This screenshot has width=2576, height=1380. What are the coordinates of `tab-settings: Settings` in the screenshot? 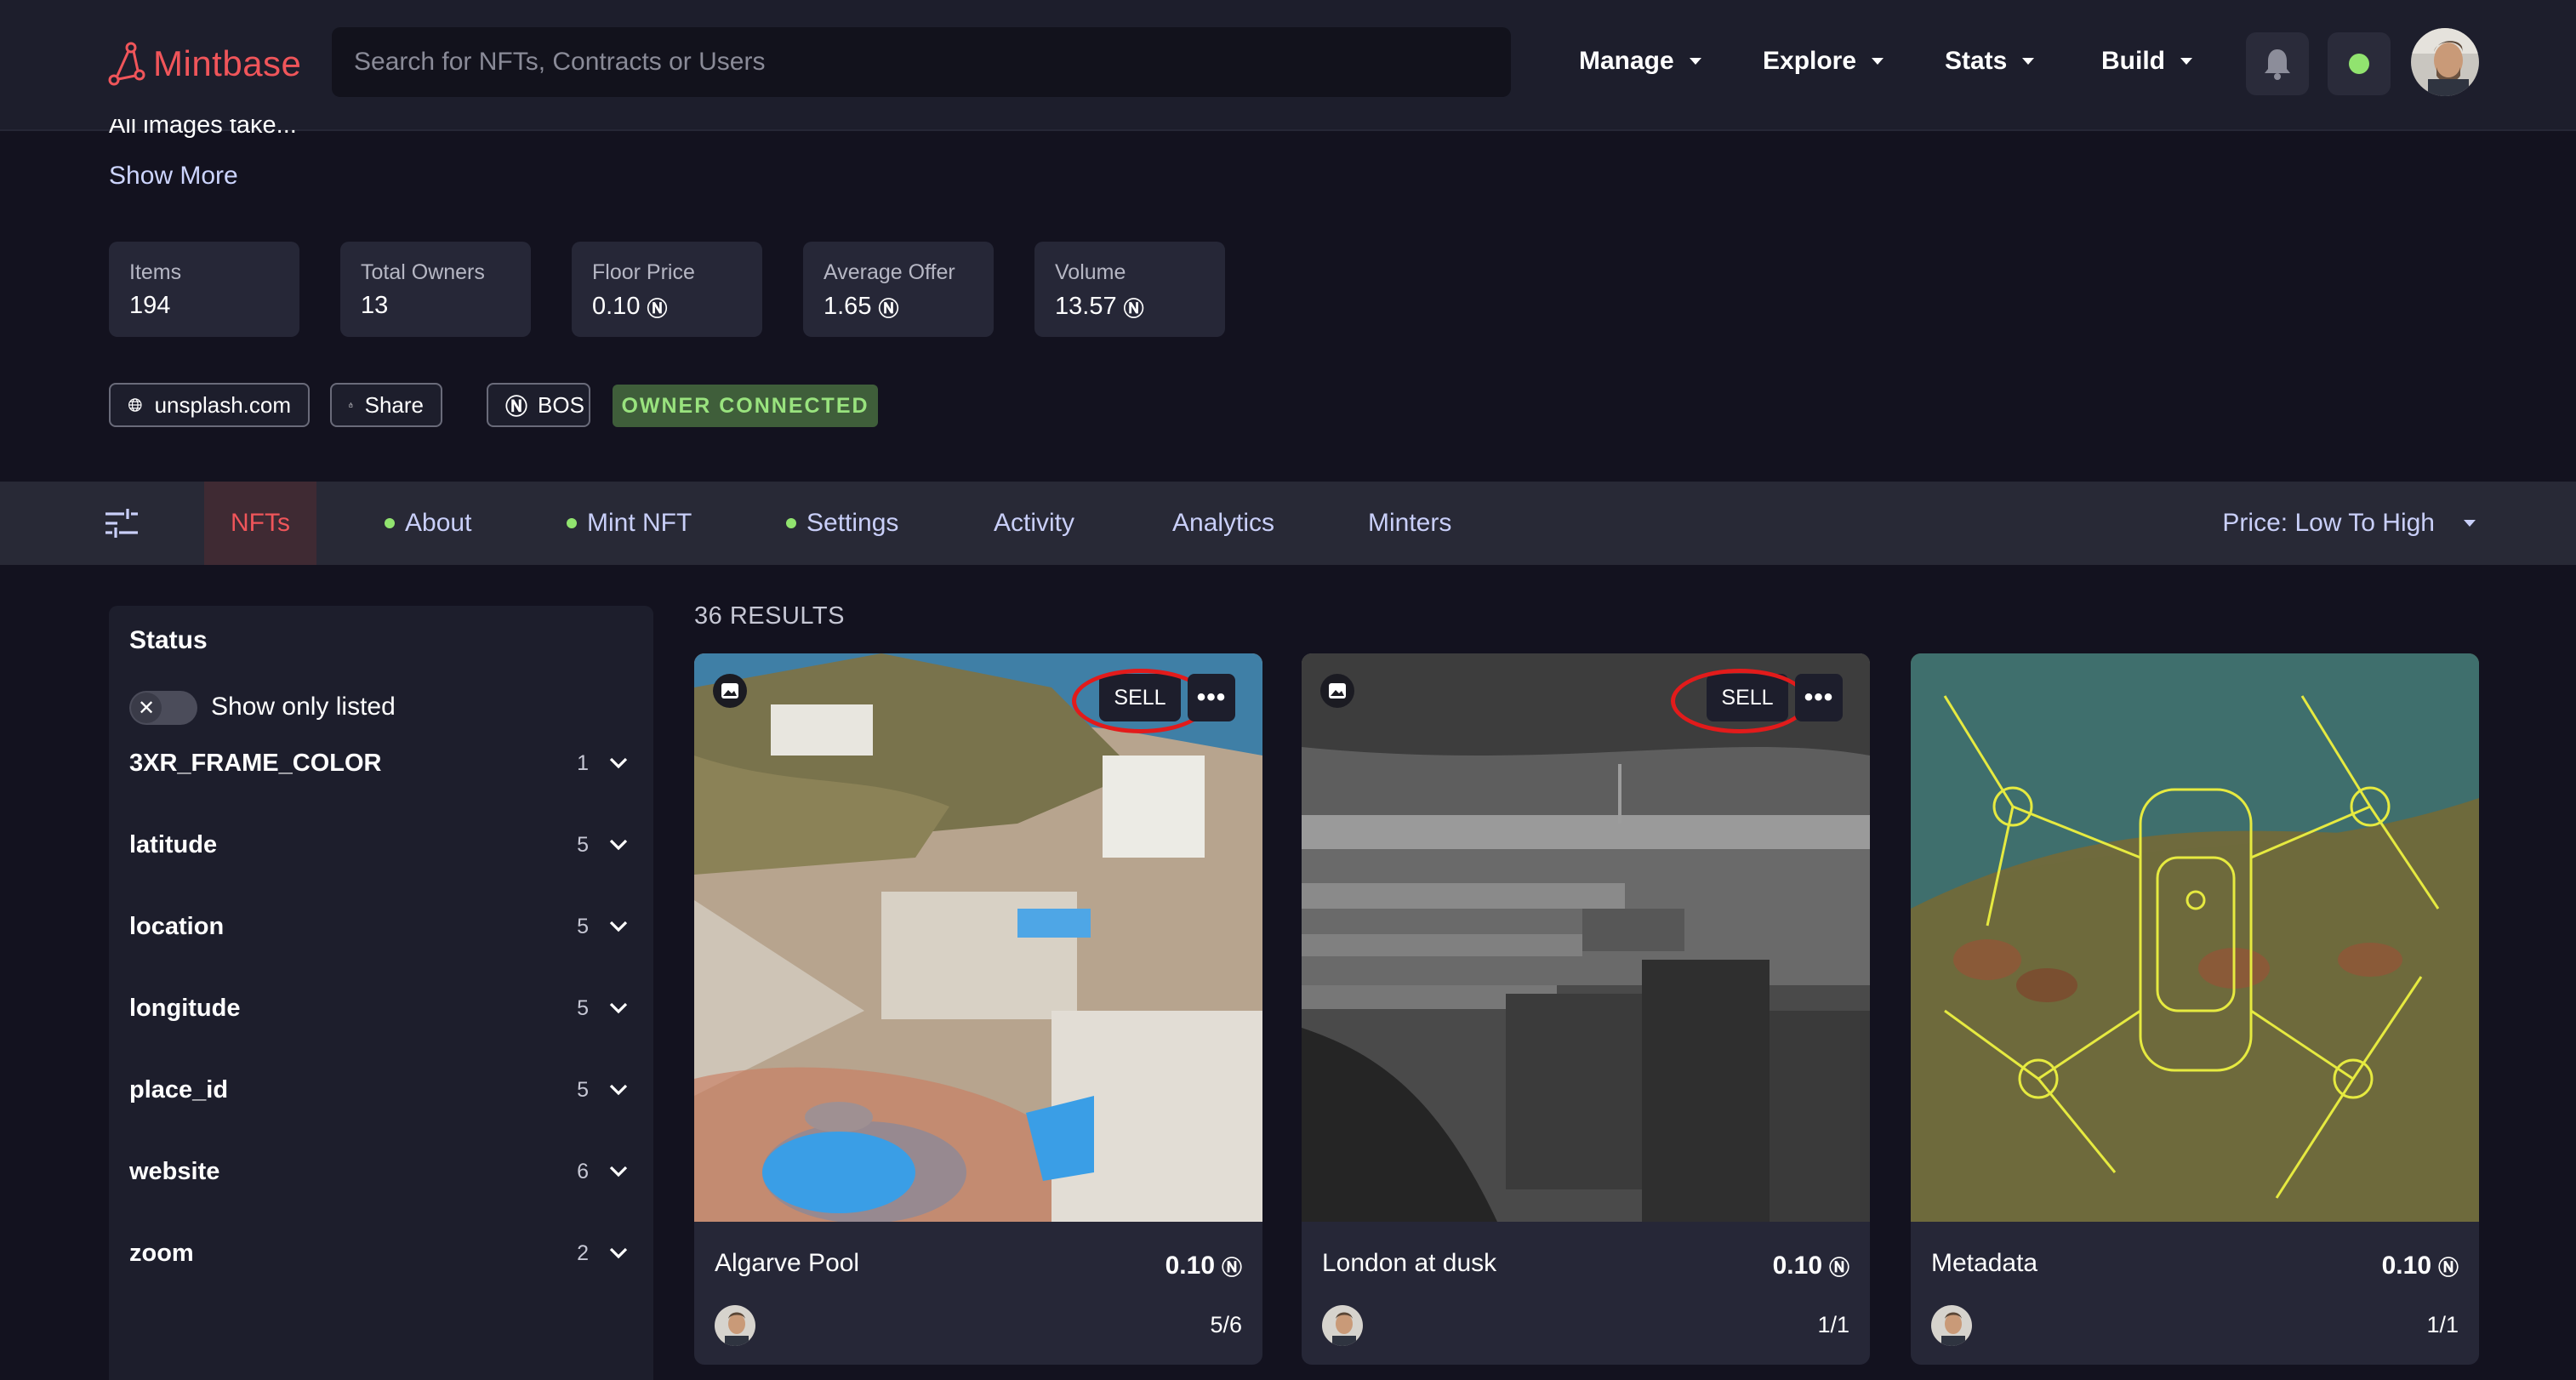 It's located at (842, 523).